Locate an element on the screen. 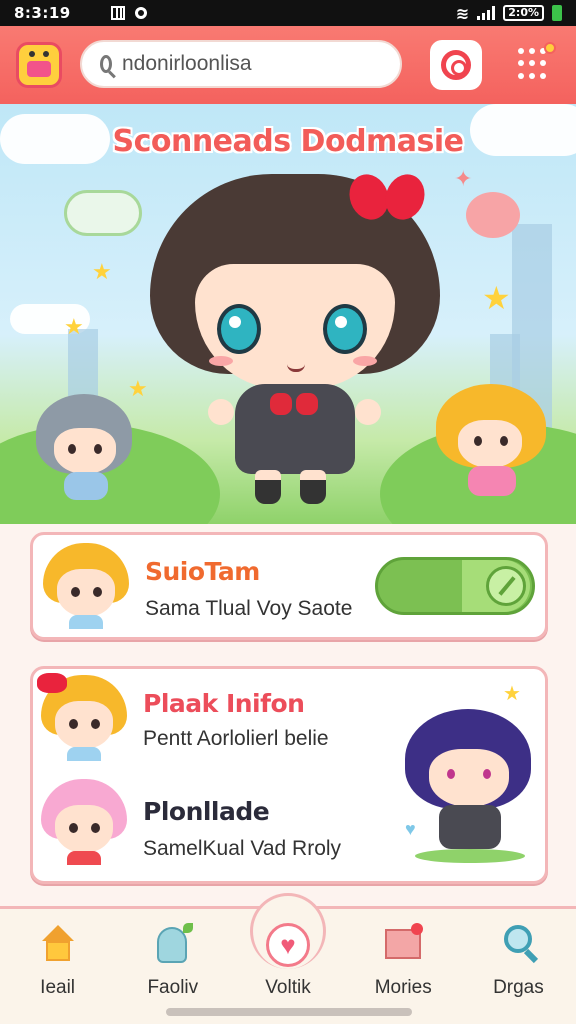 This screenshot has width=576, height=1024. search-icon is located at coordinates (106, 64).